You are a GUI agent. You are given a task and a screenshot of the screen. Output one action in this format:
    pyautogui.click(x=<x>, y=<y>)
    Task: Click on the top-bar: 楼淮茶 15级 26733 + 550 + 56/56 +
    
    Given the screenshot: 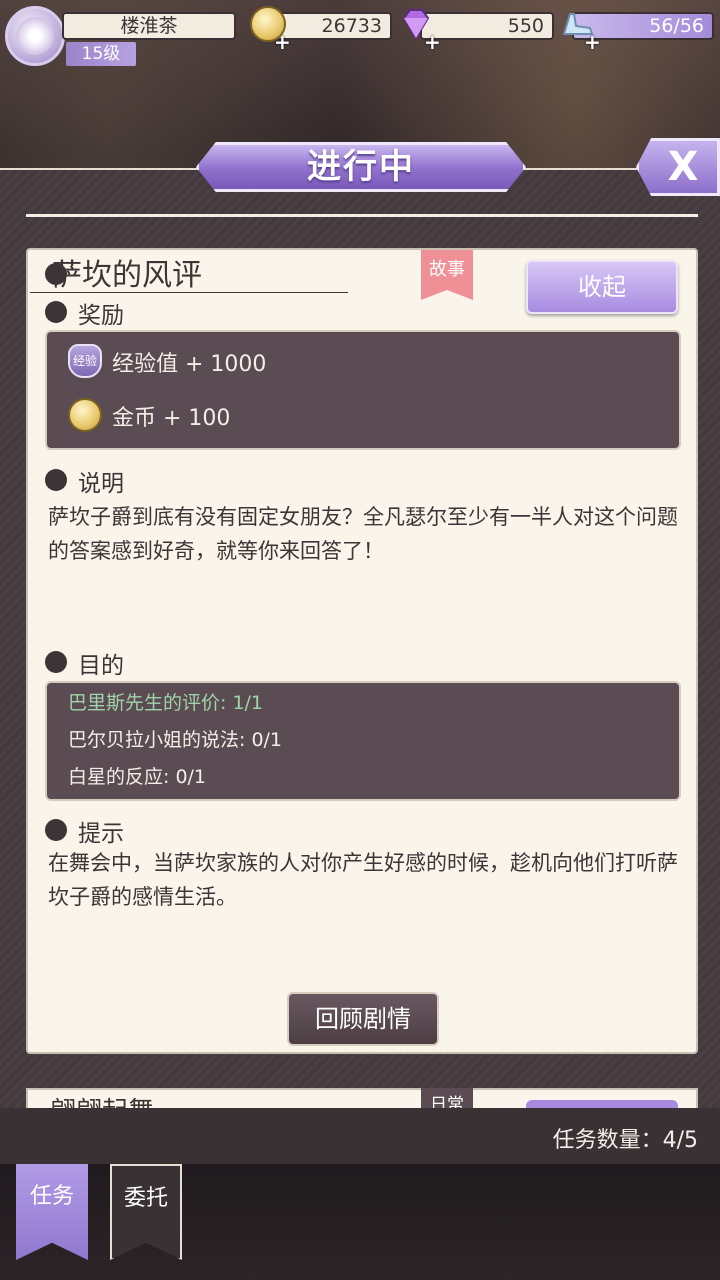 What is the action you would take?
    pyautogui.click(x=360, y=35)
    